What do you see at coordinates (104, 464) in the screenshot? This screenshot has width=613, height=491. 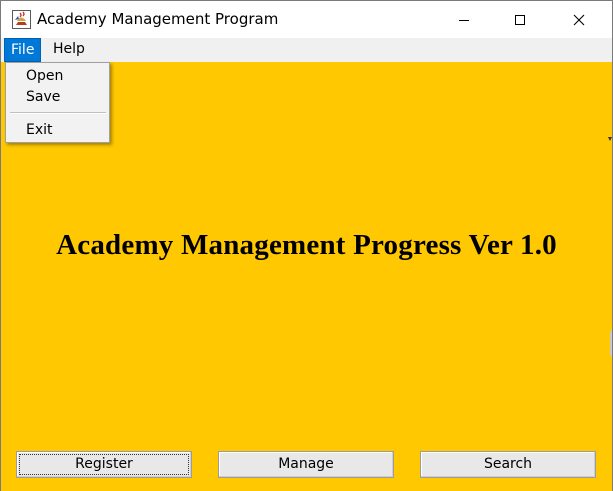 I see `register-button: Register` at bounding box center [104, 464].